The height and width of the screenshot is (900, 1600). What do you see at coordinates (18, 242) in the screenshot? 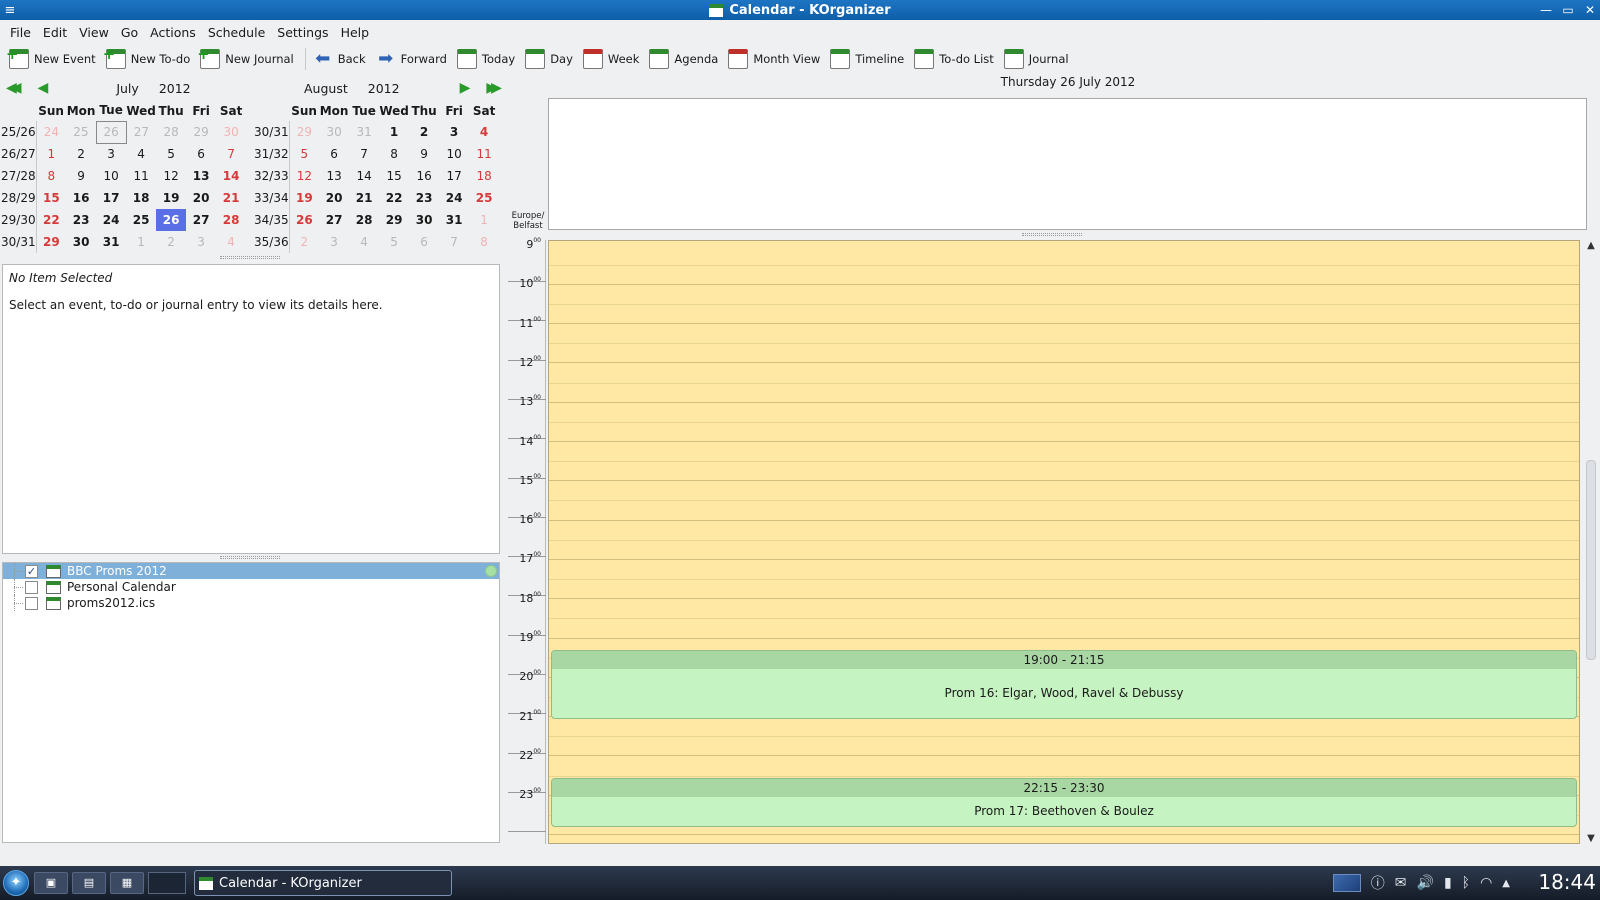
I see `week-number: 30/31` at bounding box center [18, 242].